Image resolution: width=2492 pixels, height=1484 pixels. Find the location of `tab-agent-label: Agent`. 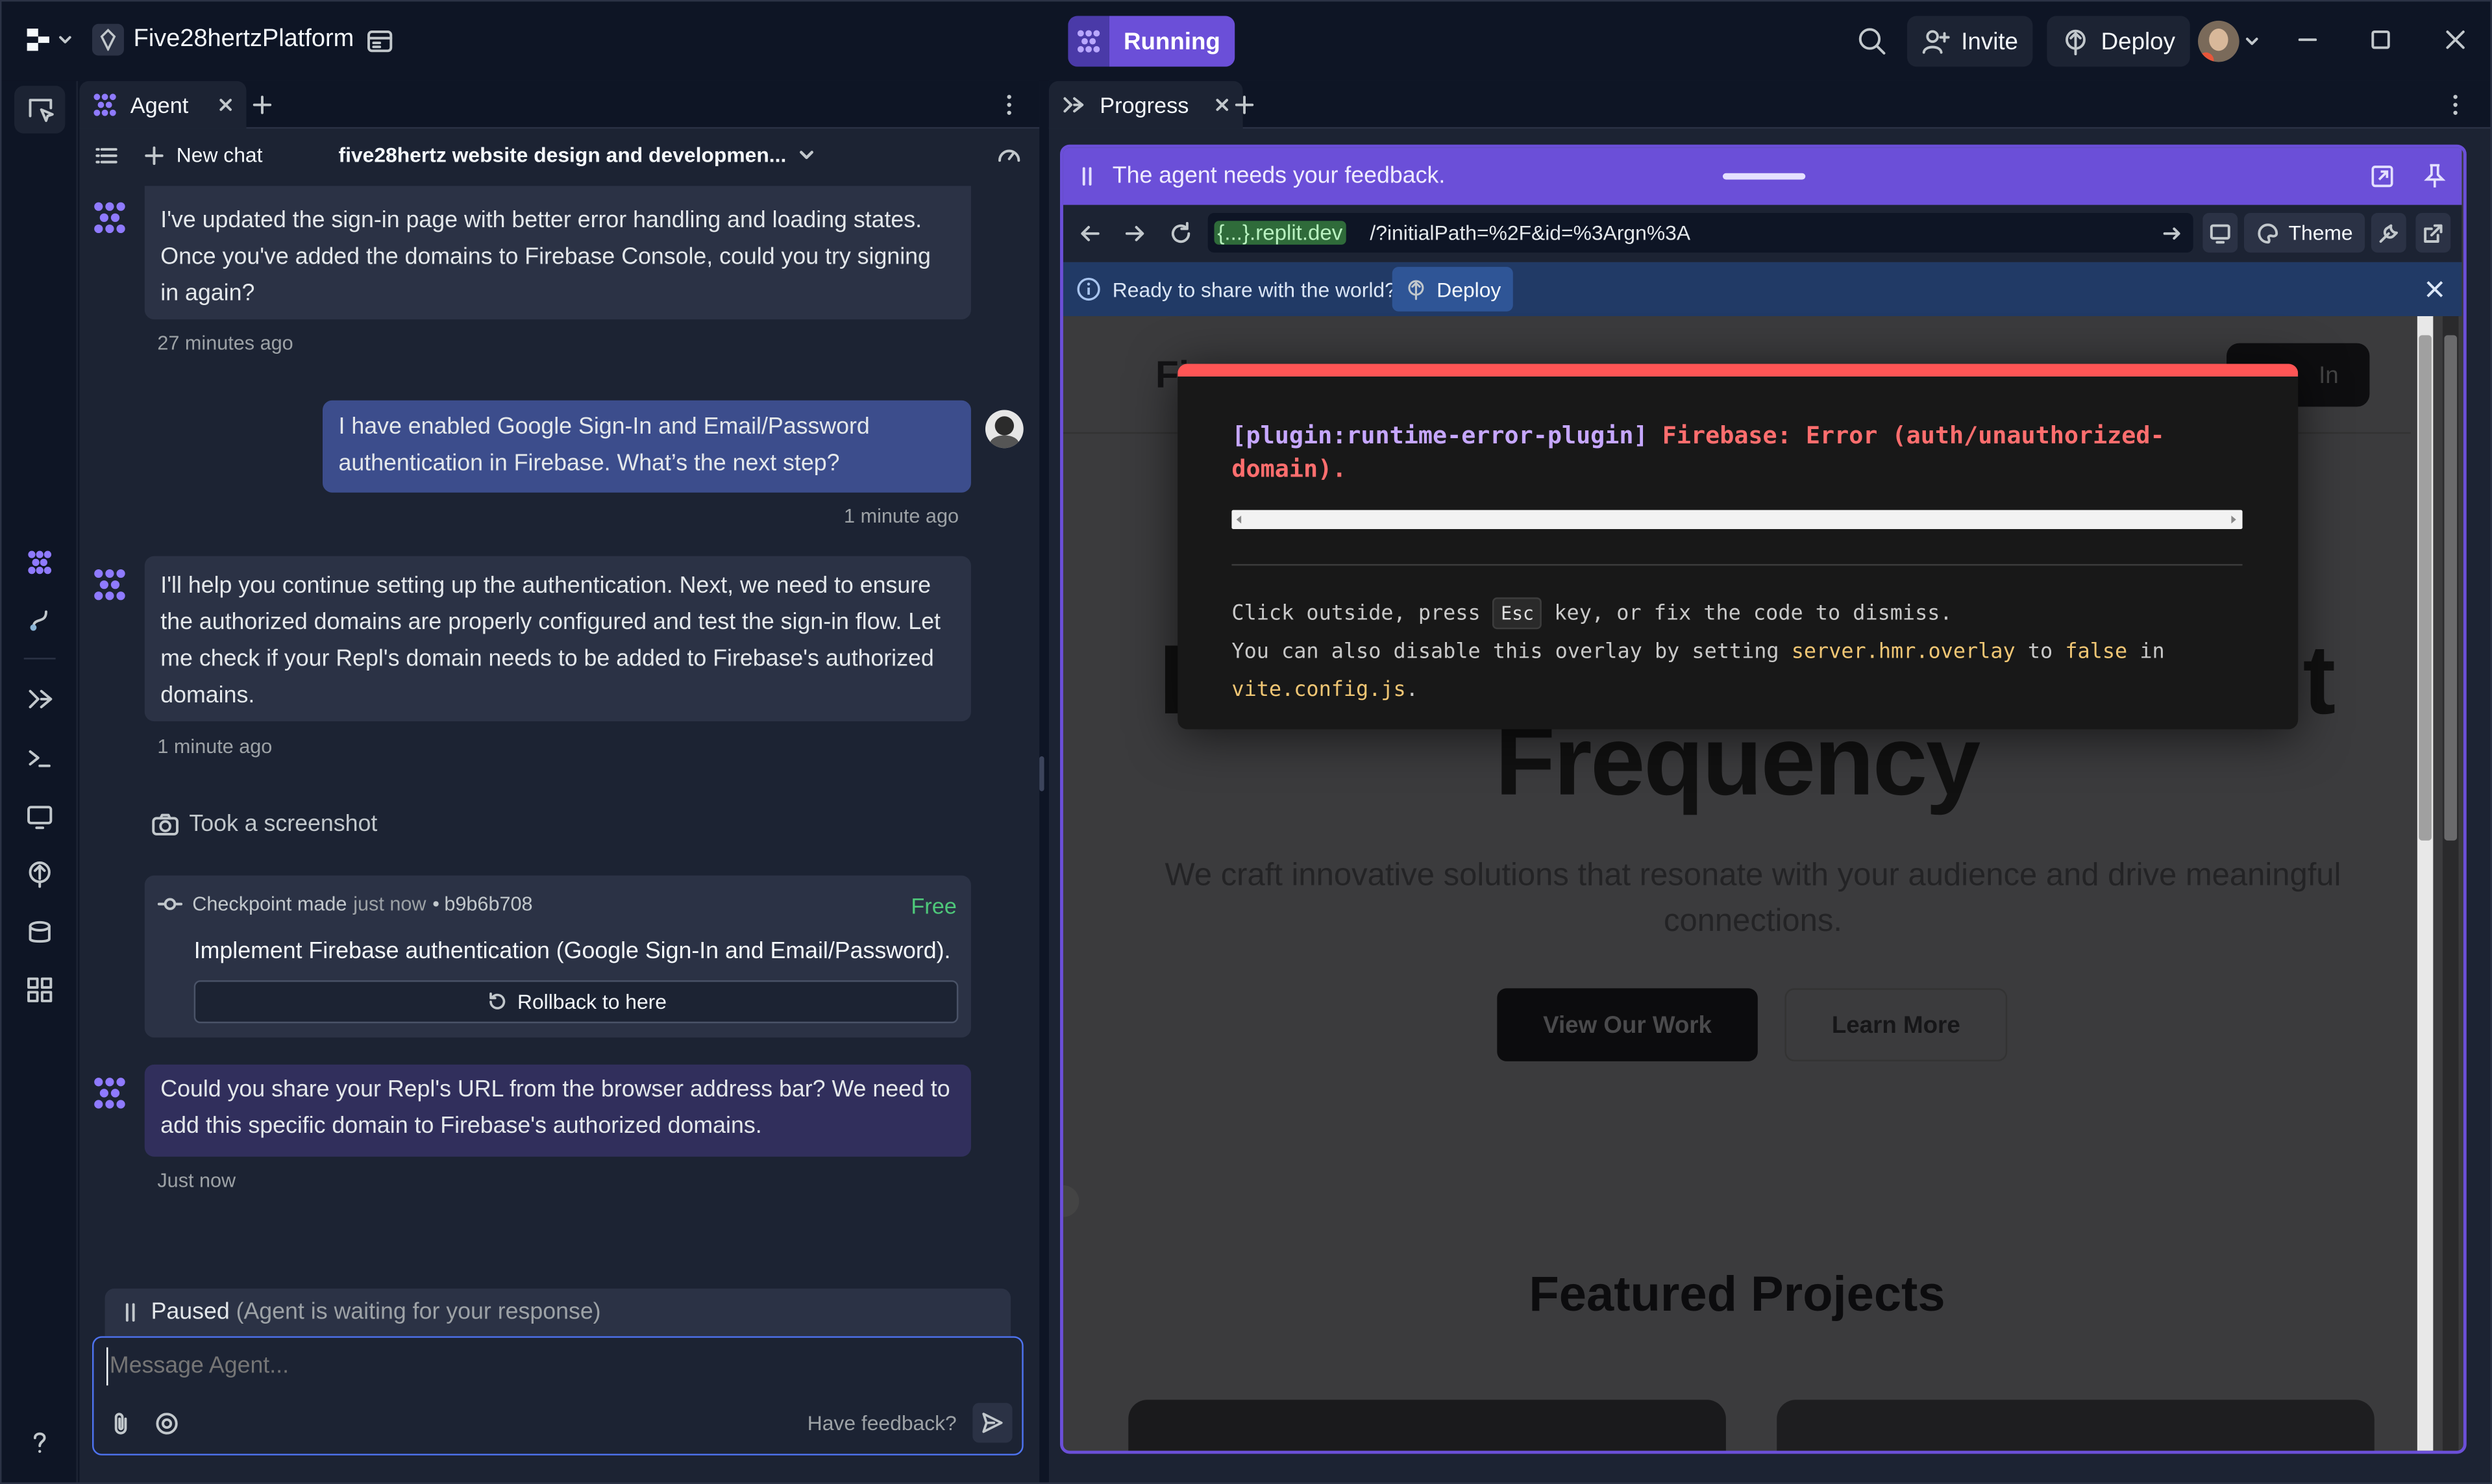

tab-agent-label: Agent is located at coordinates (159, 105).